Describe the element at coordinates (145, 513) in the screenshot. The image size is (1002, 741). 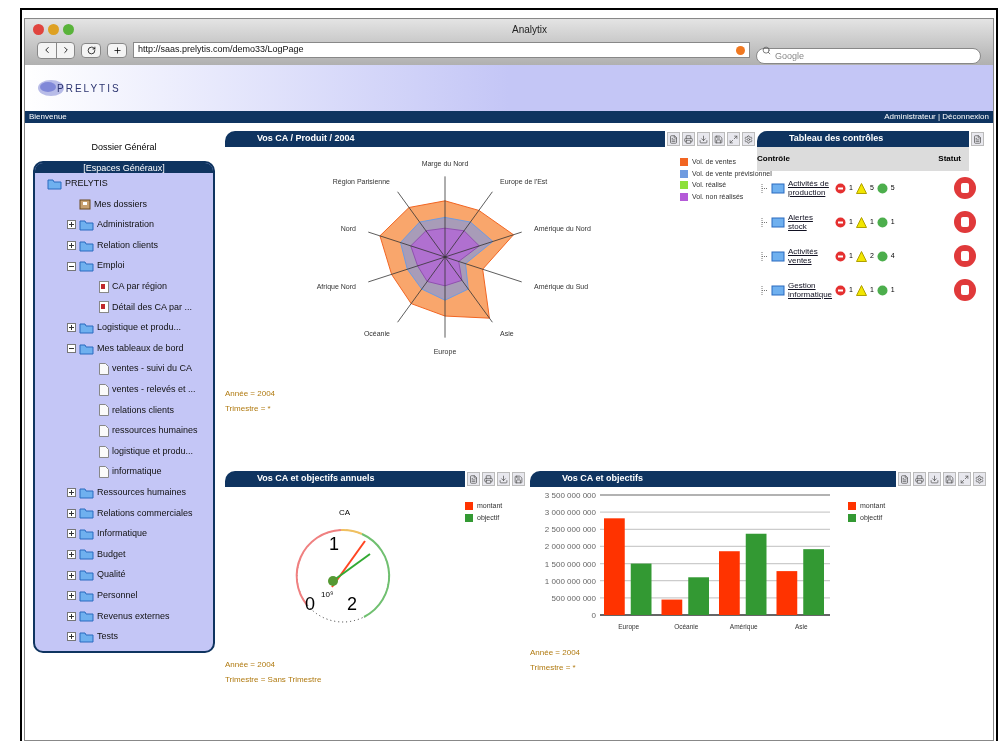
I see `tree-item: Relations commerciales` at that location.